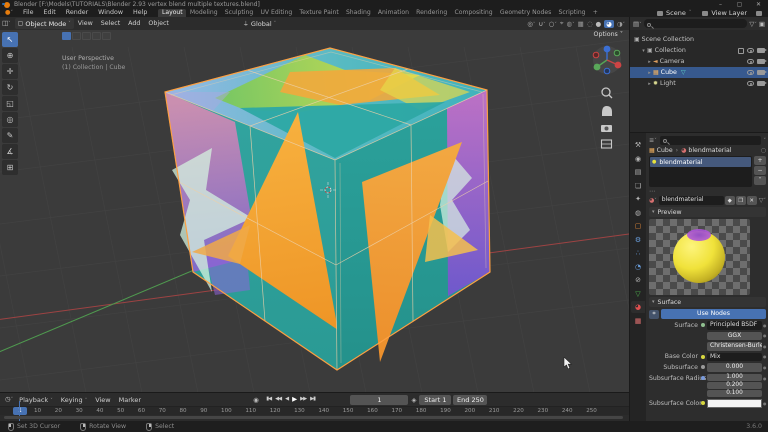  I want to click on tool-select-box: ↖, so click(10, 39).